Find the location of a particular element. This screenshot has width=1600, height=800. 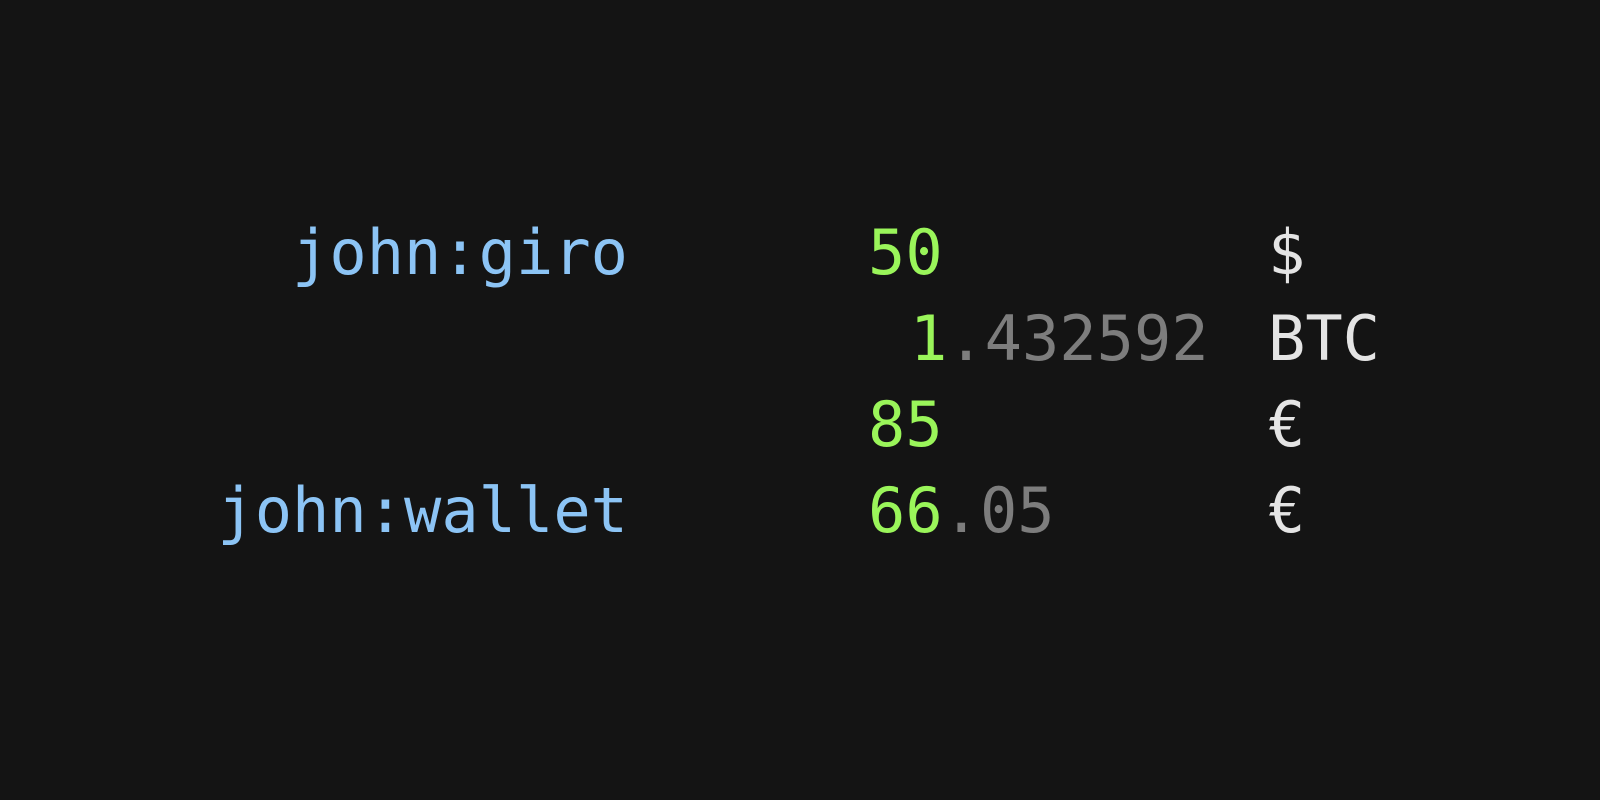

commodity-symbol: BTC is located at coordinates (1324, 338).